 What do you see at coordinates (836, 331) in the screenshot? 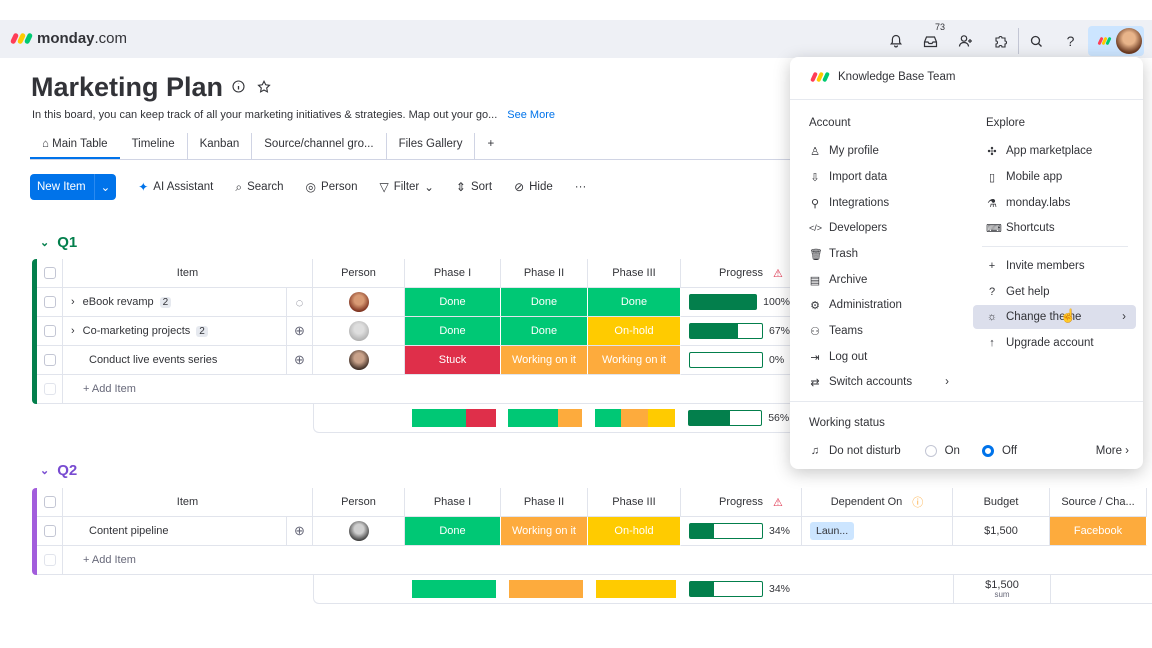
I see `menu-item-teams: ⚇ Teams` at bounding box center [836, 331].